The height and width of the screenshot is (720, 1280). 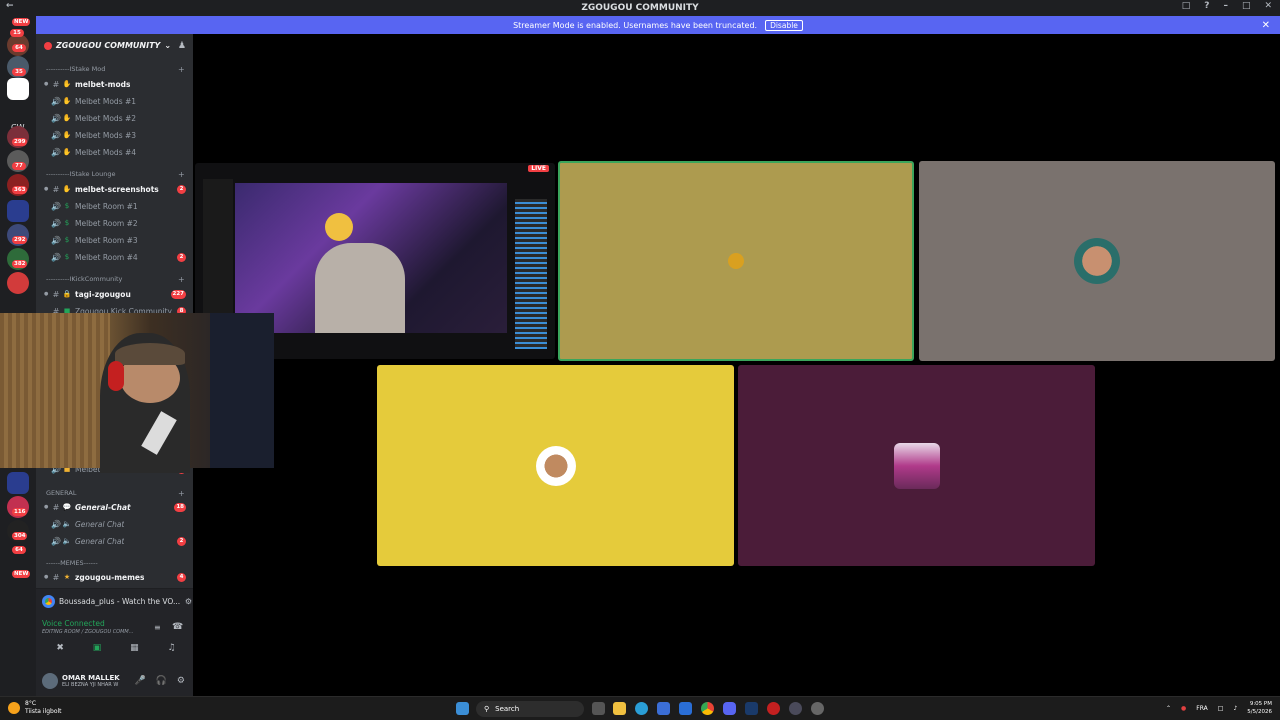 What do you see at coordinates (100, 524) in the screenshot?
I see `channel-label: General Chat` at bounding box center [100, 524].